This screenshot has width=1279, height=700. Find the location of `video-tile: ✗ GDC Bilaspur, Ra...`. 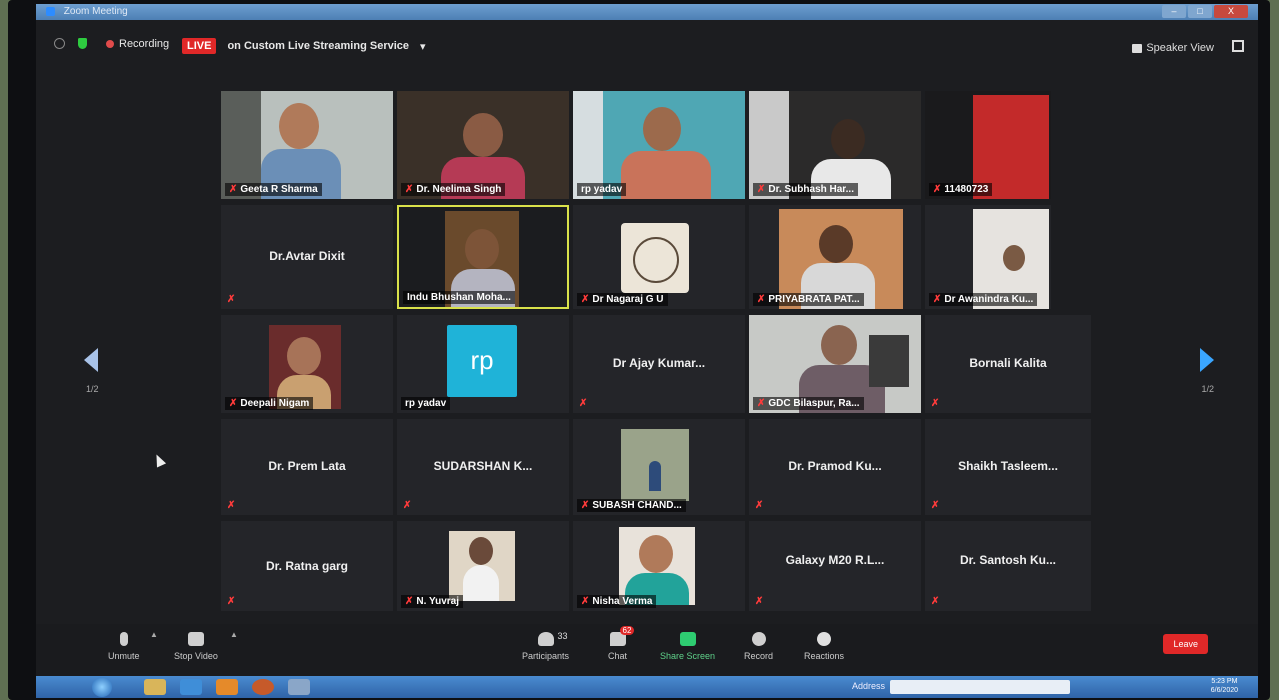

video-tile: ✗ GDC Bilaspur, Ra... is located at coordinates (835, 364).